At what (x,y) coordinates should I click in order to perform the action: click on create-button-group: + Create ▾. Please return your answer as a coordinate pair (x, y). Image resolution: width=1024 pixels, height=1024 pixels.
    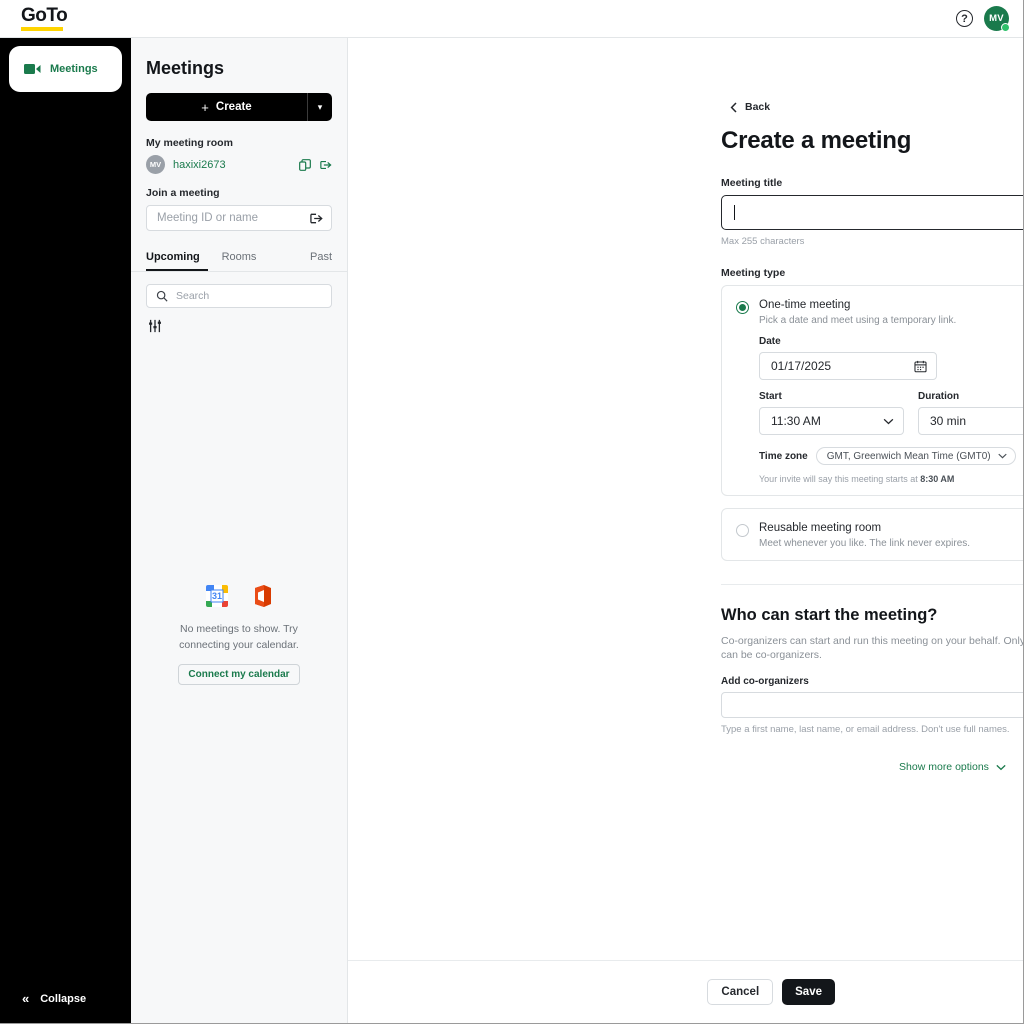
    Looking at the image, I should click on (239, 107).